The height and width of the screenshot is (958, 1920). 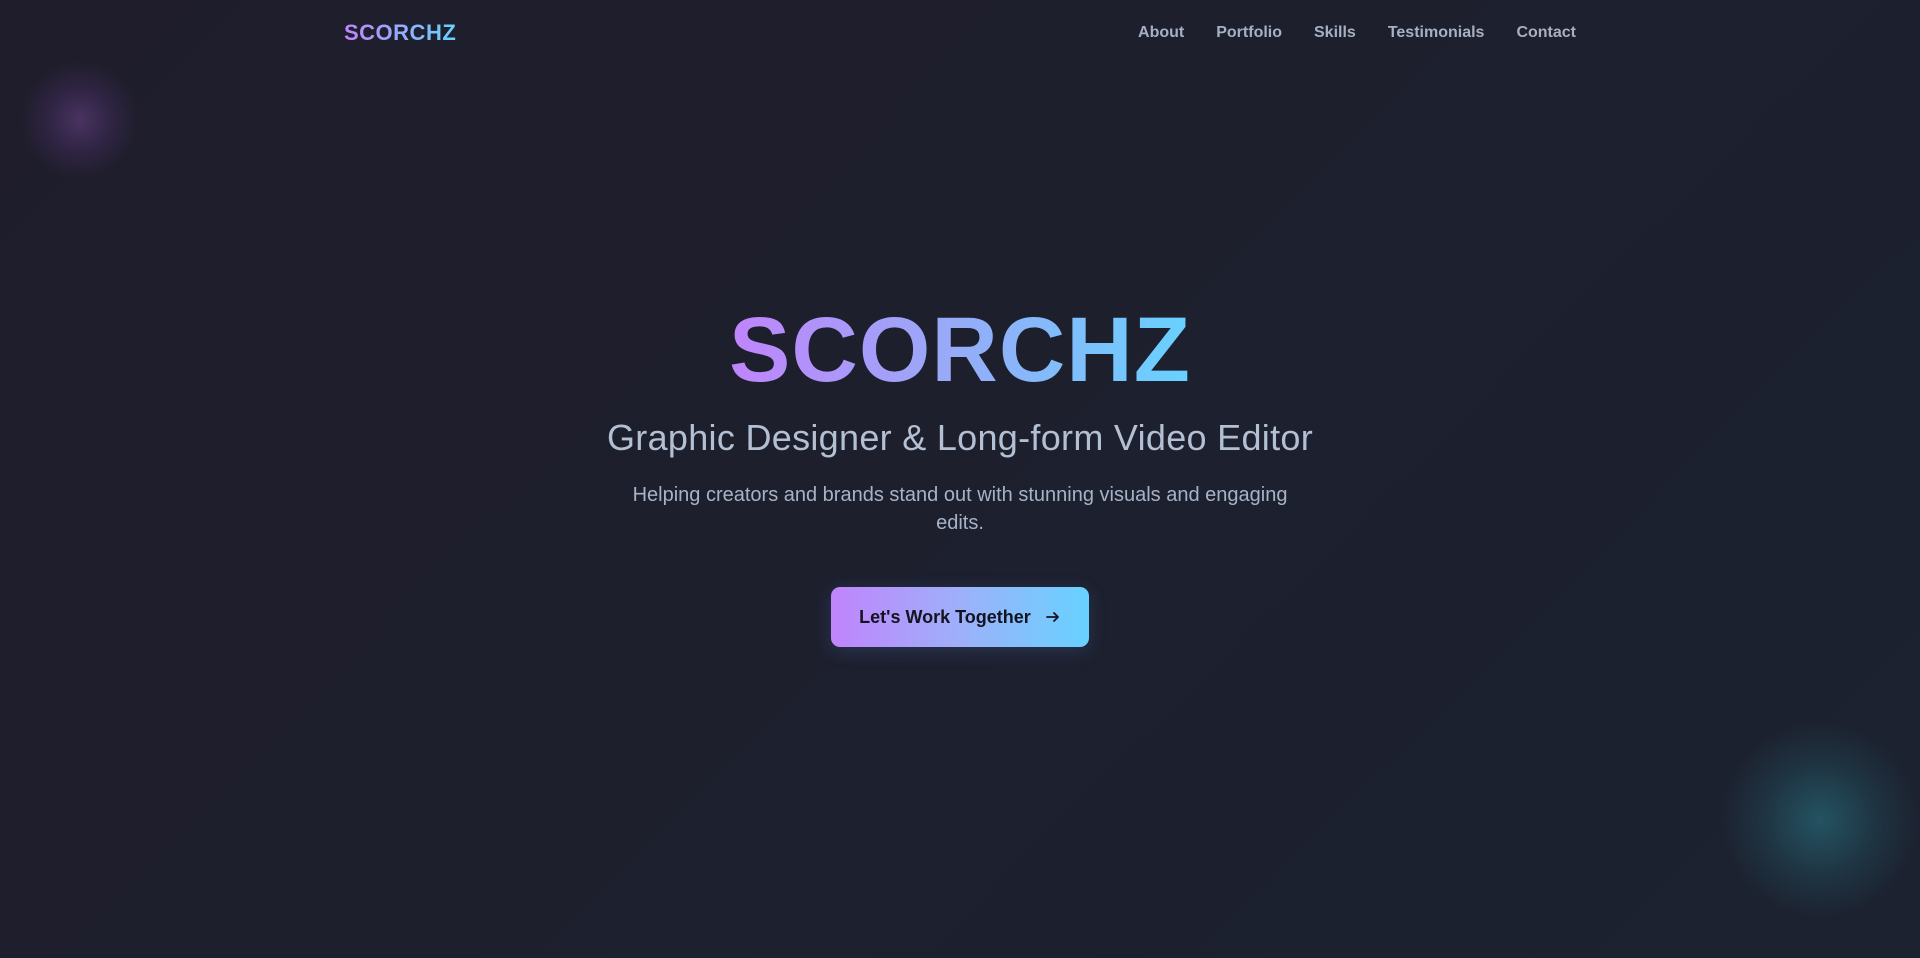 I want to click on cta-button: Let's Work Together, so click(x=960, y=617).